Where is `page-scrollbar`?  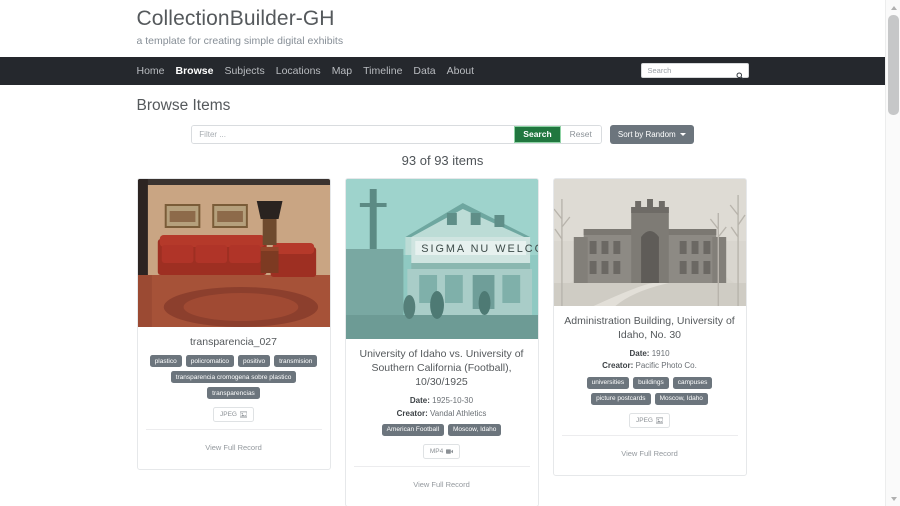
page-scrollbar is located at coordinates (892, 253).